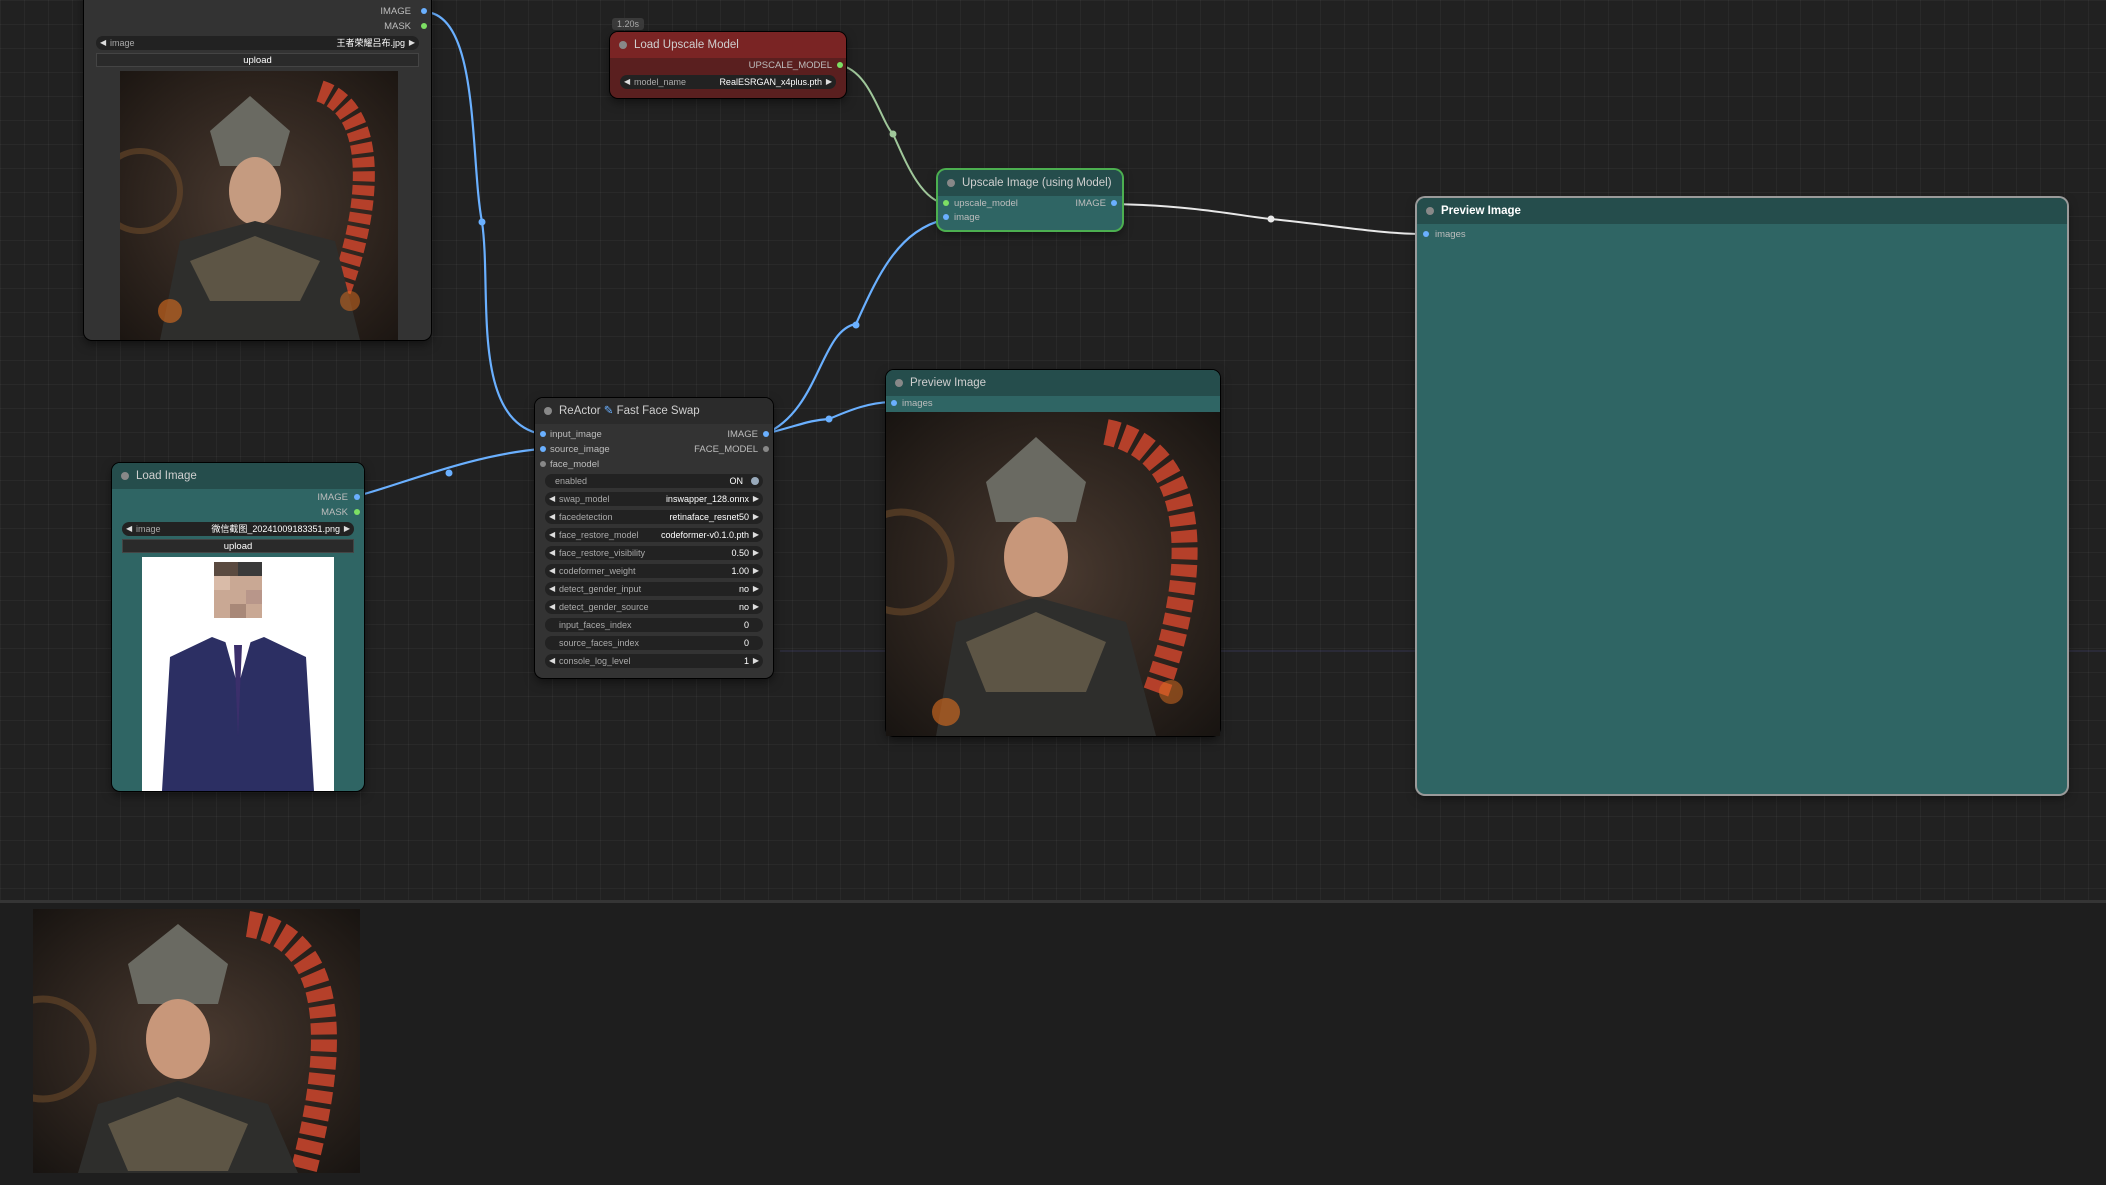 The width and height of the screenshot is (2106, 1185). What do you see at coordinates (654, 499) in the screenshot?
I see `widget-swap-model: ◀ swap_model inswapper_128.onnx ▶` at bounding box center [654, 499].